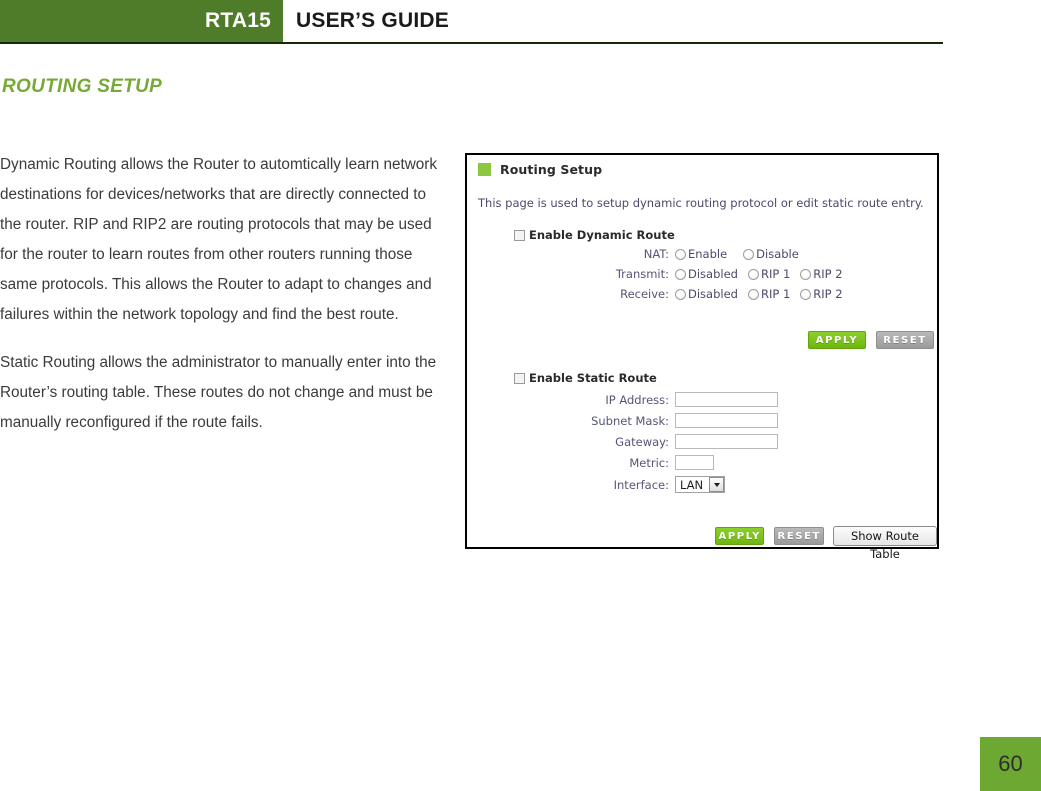 Image resolution: width=1041 pixels, height=791 pixels. I want to click on transmit-rip2-label: RIP 2, so click(828, 274).